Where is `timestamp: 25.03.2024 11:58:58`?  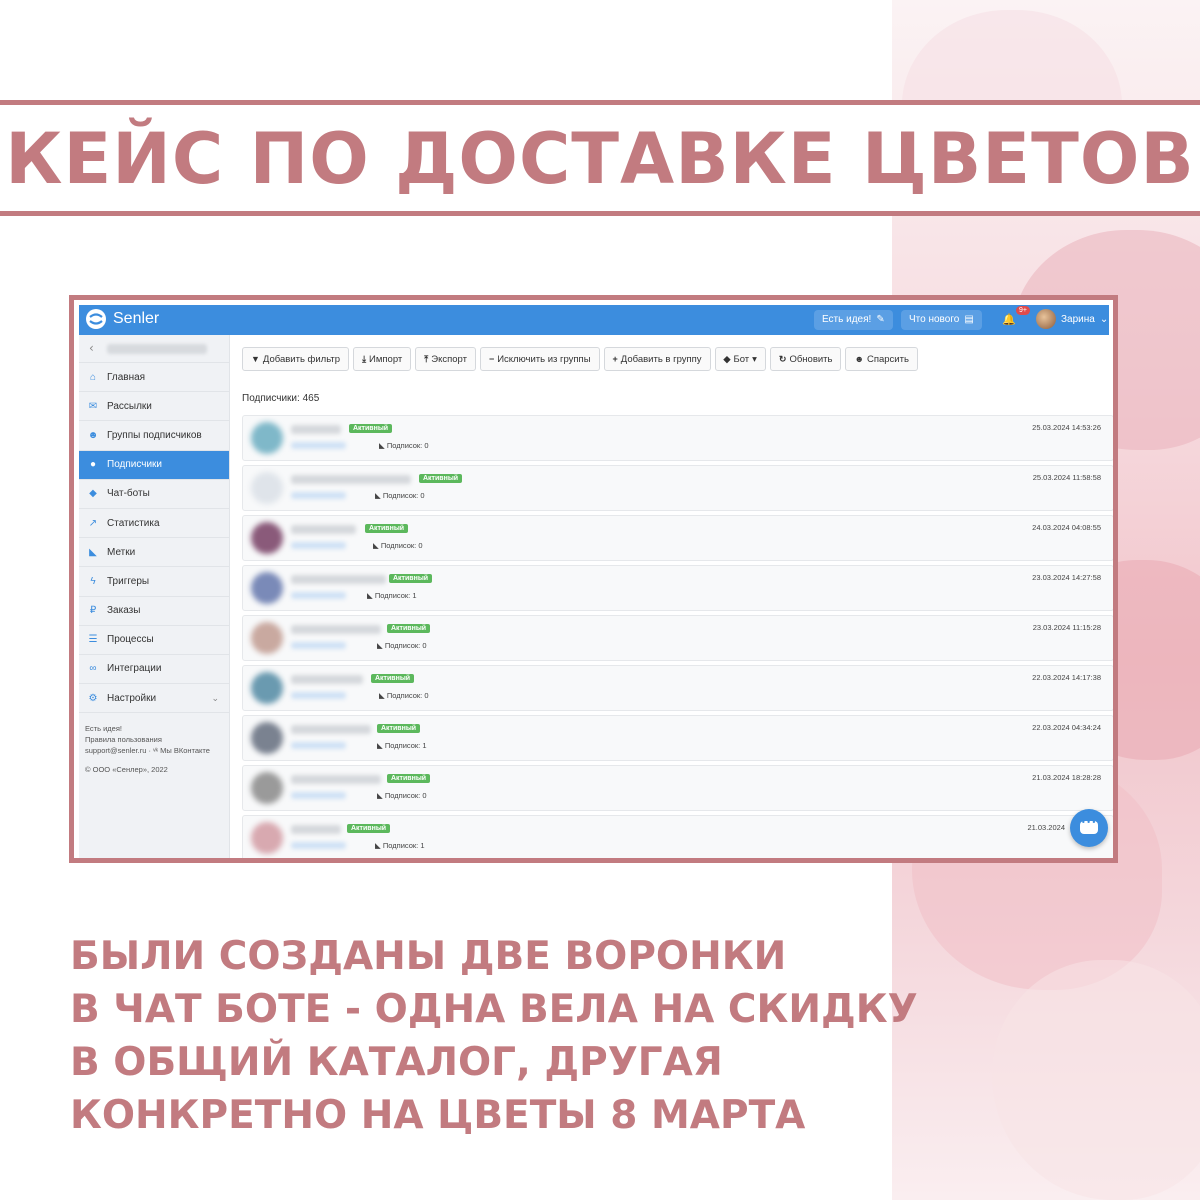 timestamp: 25.03.2024 11:58:58 is located at coordinates (1066, 477).